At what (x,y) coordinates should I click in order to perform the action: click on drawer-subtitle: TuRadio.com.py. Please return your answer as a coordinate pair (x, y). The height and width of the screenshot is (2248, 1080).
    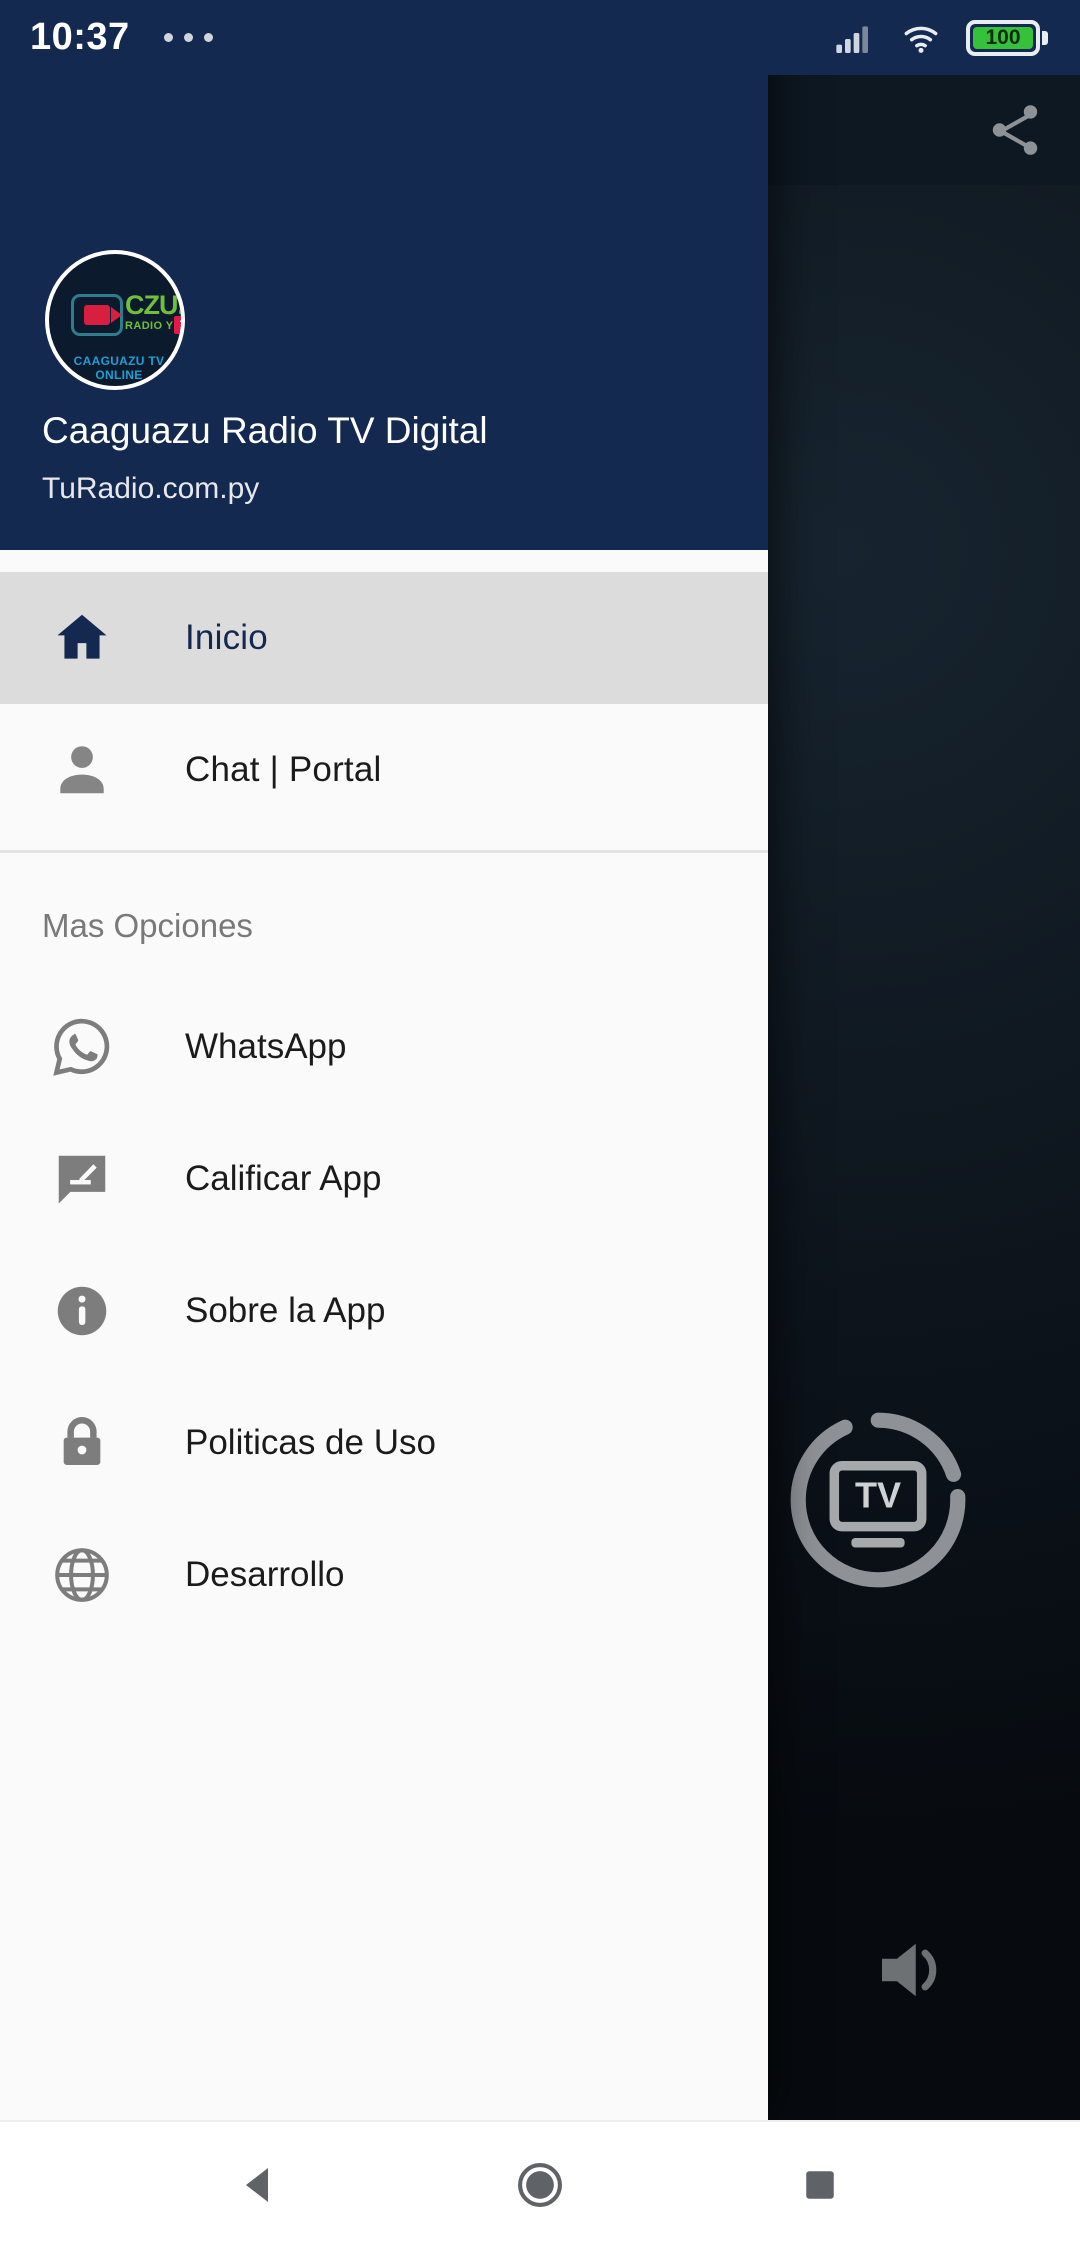
    Looking at the image, I should click on (151, 488).